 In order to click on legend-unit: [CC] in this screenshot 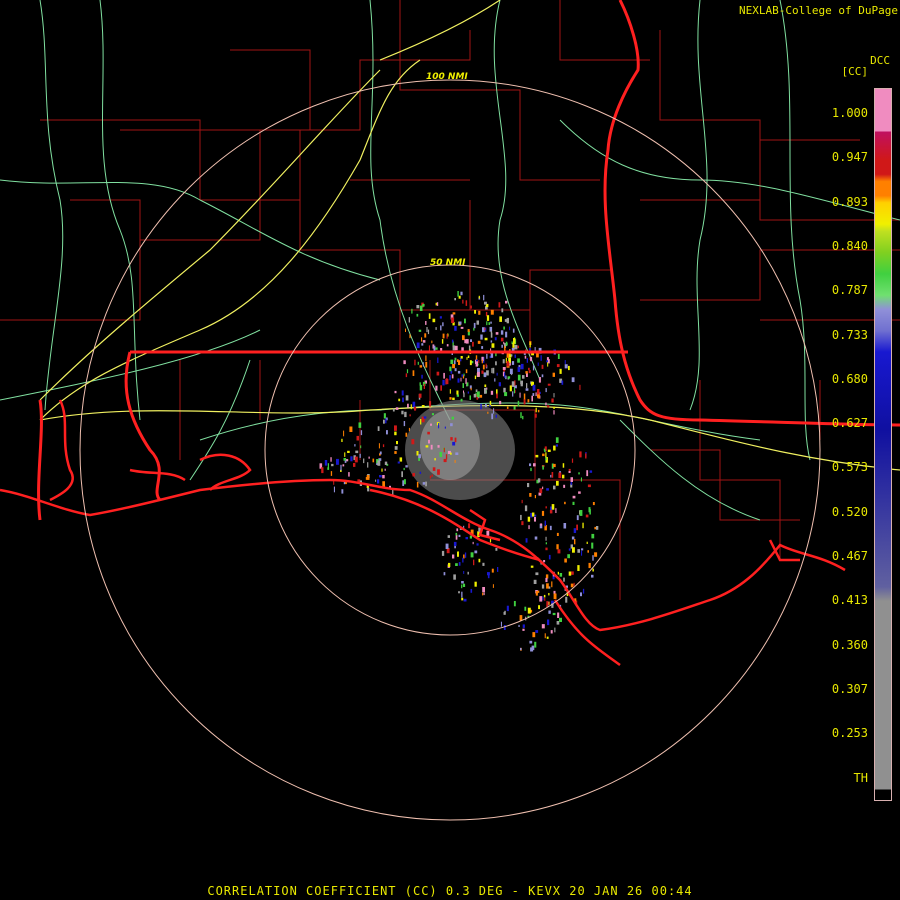, I will do `click(855, 71)`.